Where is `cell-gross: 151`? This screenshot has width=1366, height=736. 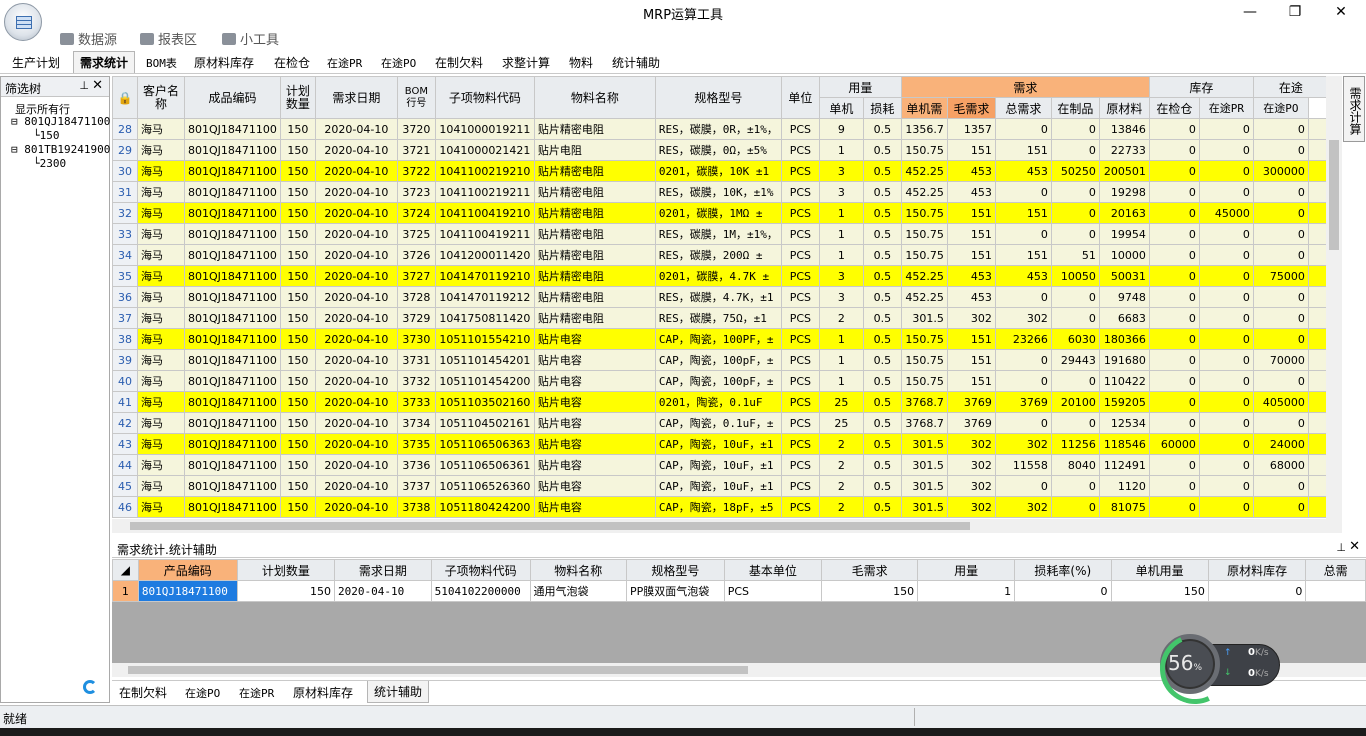
cell-gross: 151 is located at coordinates (971, 150).